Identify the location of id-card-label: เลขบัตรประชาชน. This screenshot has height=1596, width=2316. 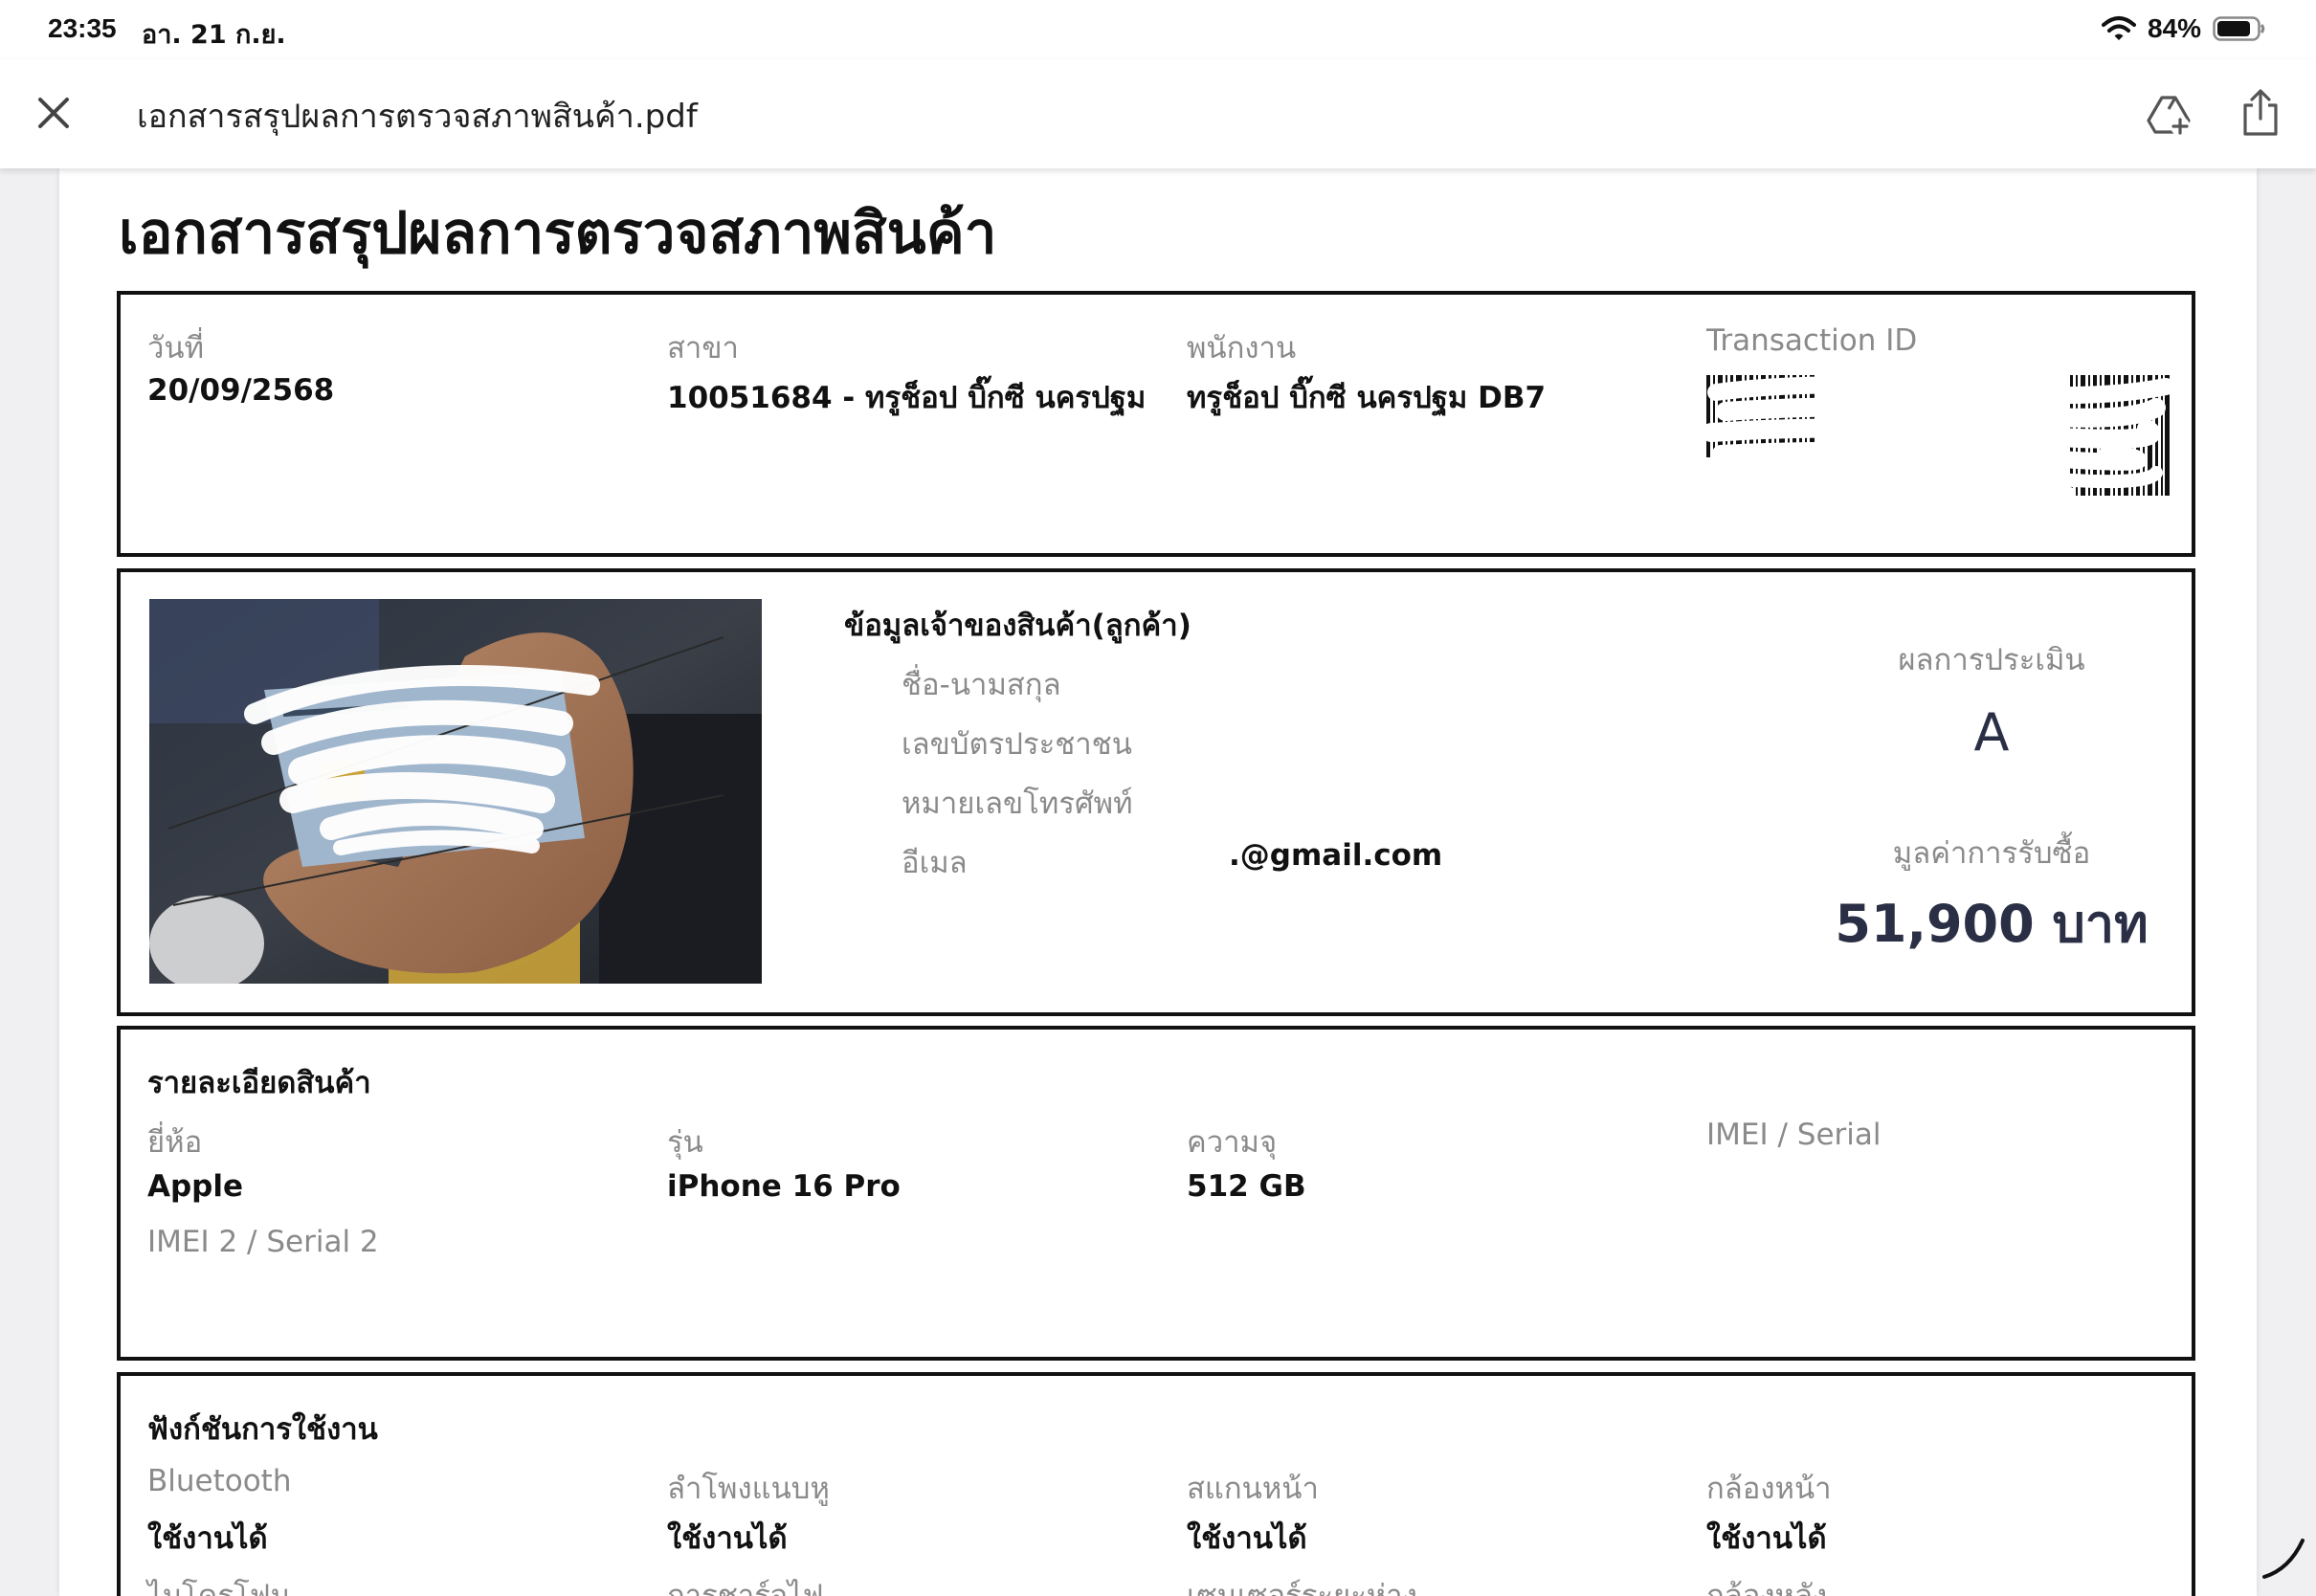
(1017, 745).